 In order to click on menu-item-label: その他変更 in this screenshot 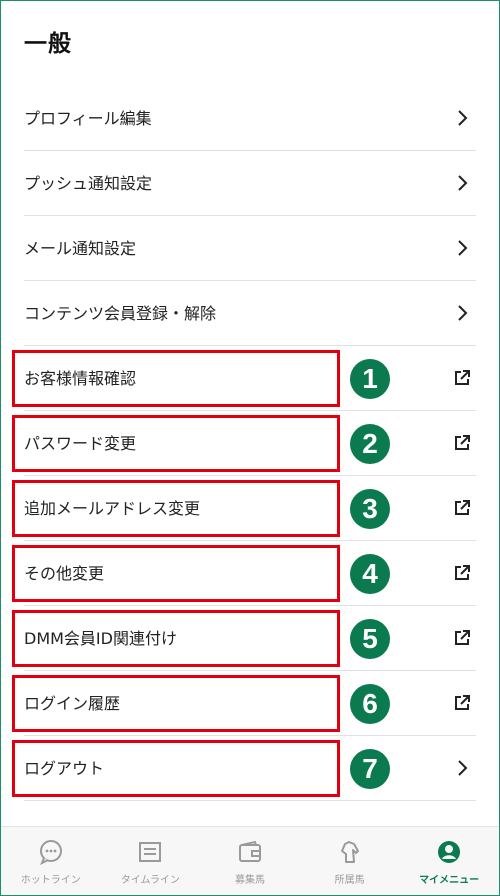, I will do `click(64, 573)`.